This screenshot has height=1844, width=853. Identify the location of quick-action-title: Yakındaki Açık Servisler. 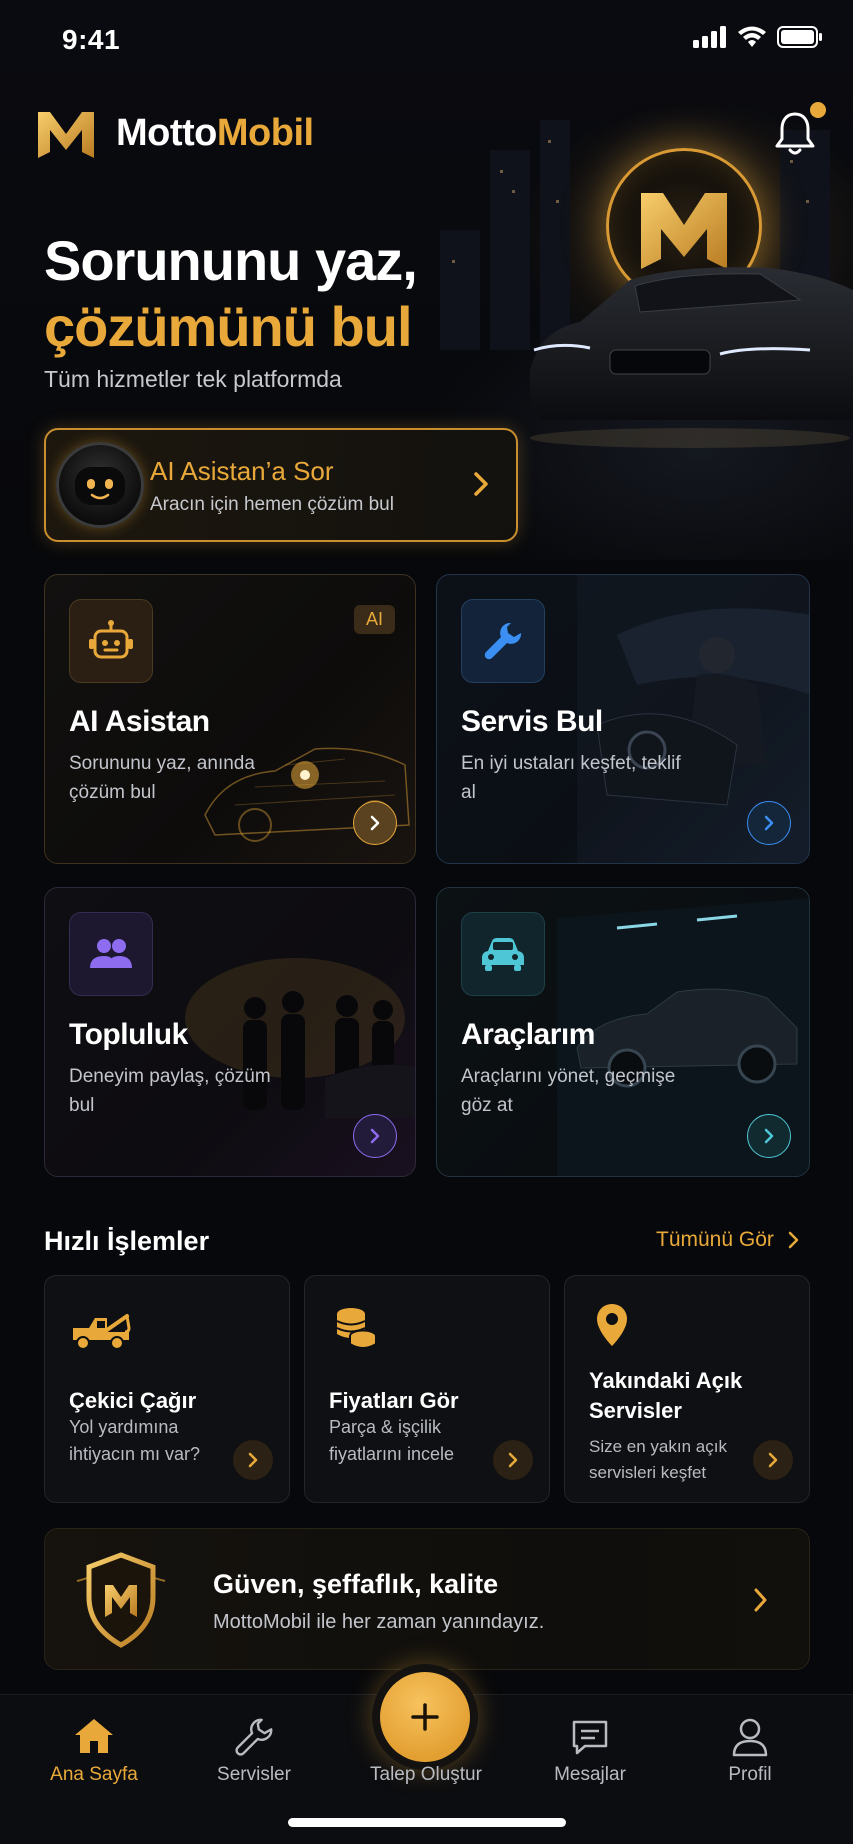
(666, 1395).